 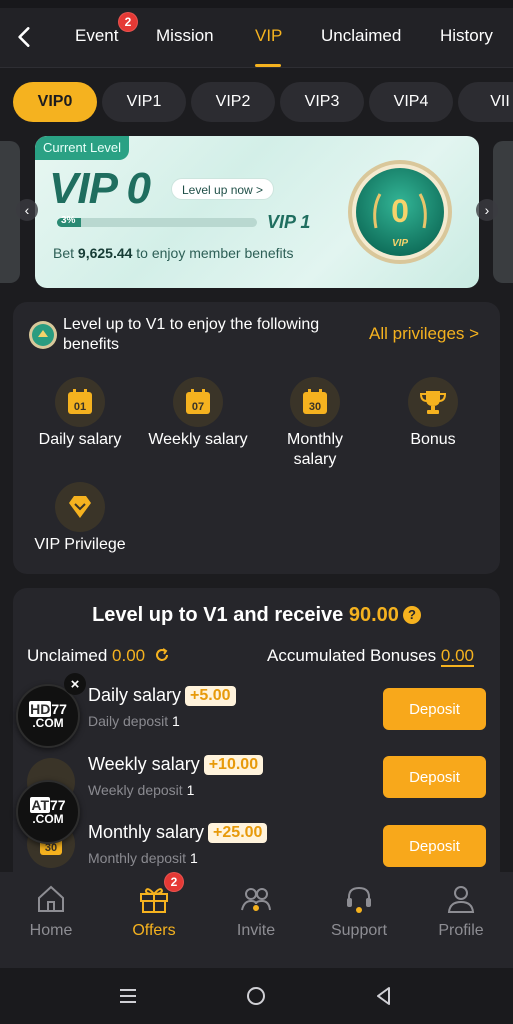 What do you see at coordinates (51, 930) in the screenshot?
I see `nav-home-label: Home` at bounding box center [51, 930].